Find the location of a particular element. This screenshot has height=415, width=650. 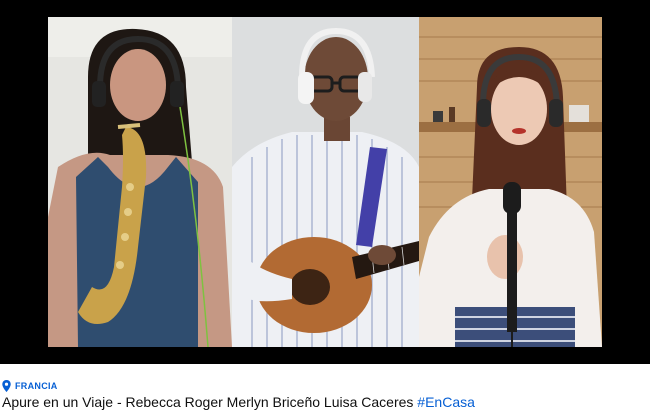

location-link: FRANCIA is located at coordinates (30, 386).